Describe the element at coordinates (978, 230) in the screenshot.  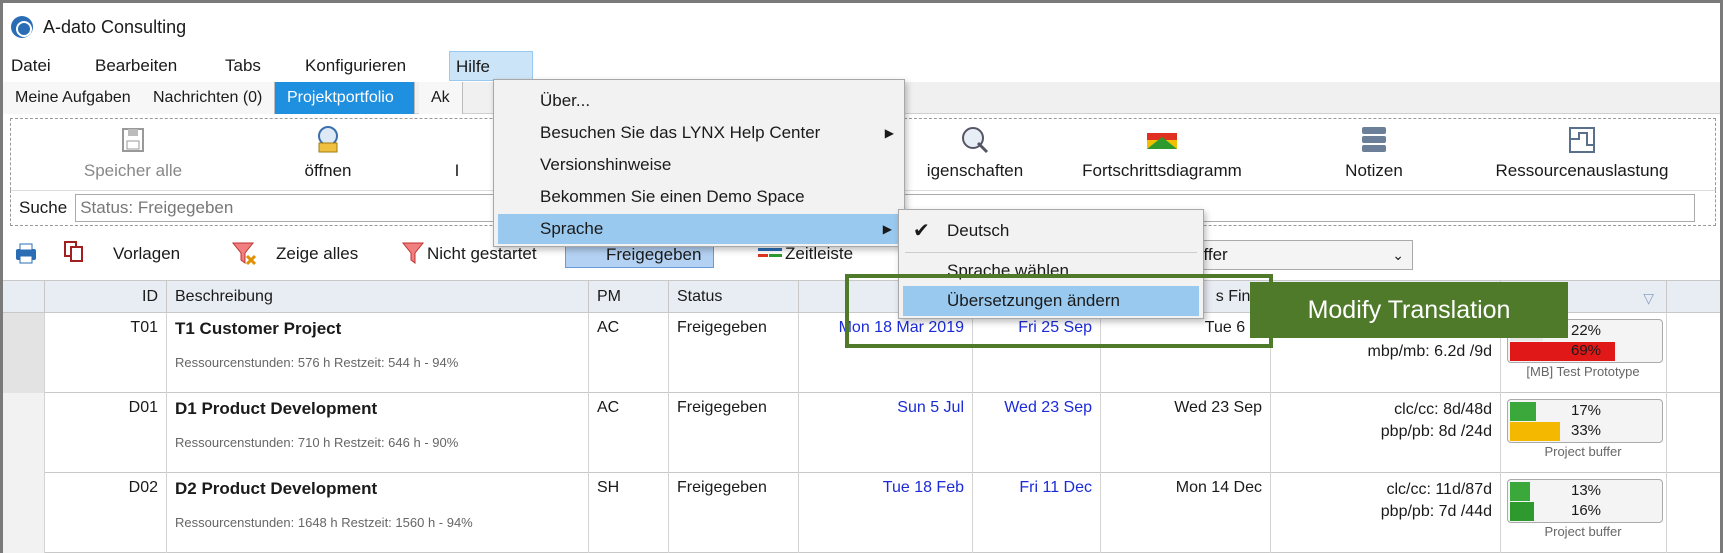
I see `menu-item-deutsch-label: Deutsch` at that location.